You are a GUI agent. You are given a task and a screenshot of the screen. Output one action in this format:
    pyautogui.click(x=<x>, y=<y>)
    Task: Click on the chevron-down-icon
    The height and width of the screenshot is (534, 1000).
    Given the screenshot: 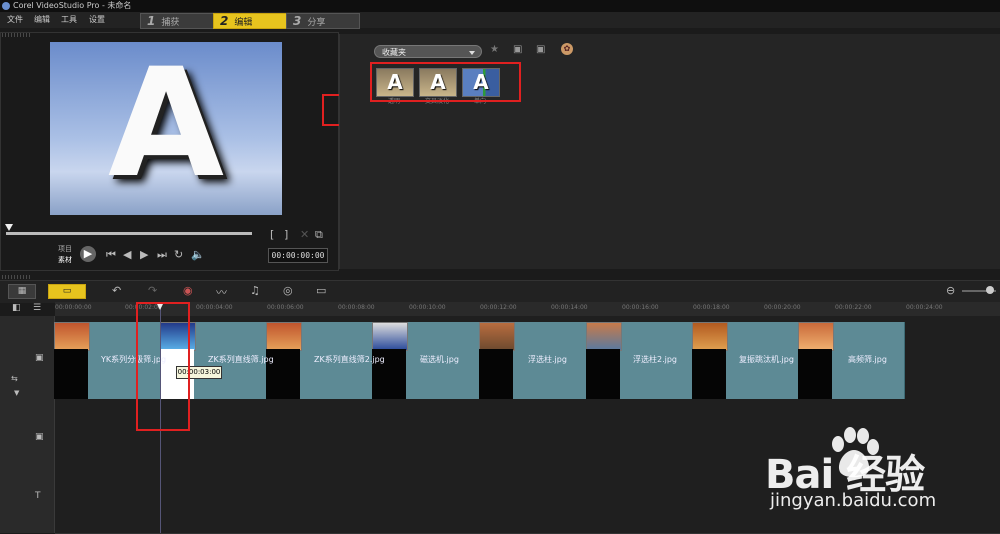 What is the action you would take?
    pyautogui.click(x=472, y=53)
    